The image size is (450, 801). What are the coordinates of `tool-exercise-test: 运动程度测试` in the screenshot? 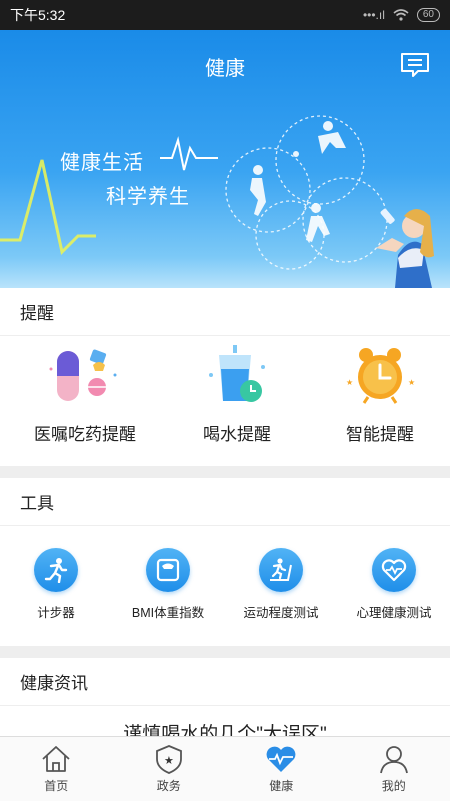 It's located at (281, 584).